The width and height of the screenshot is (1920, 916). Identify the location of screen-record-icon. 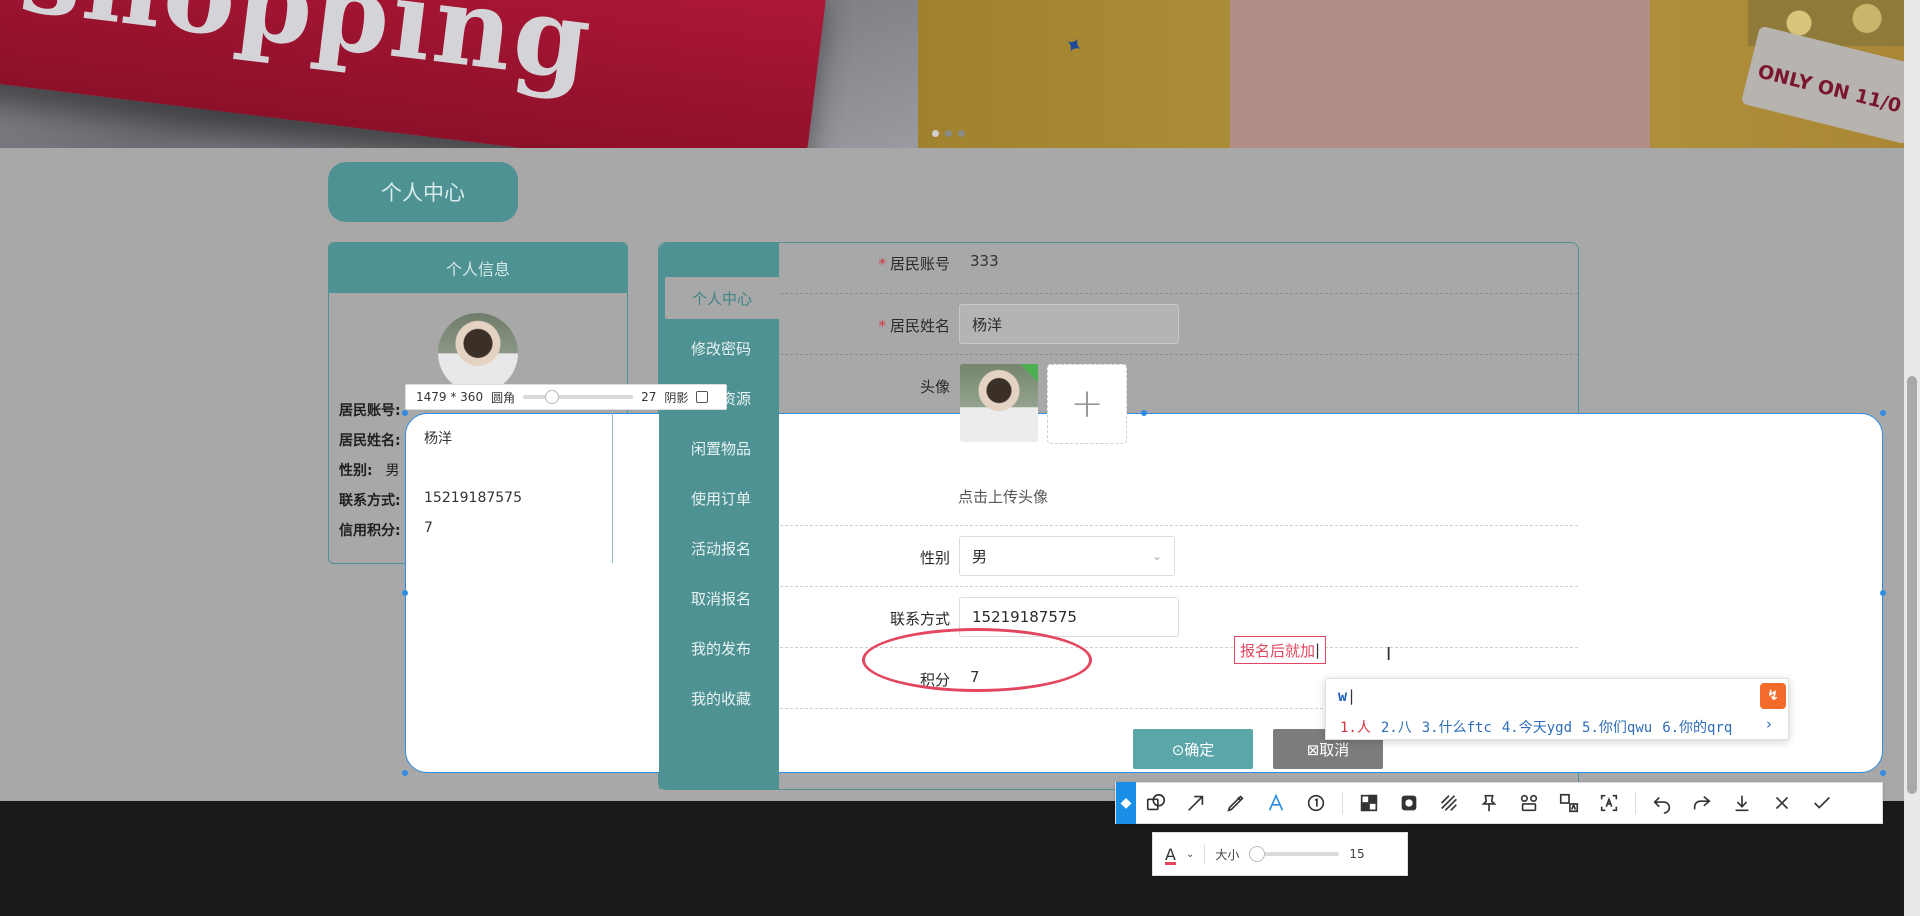
(1529, 803).